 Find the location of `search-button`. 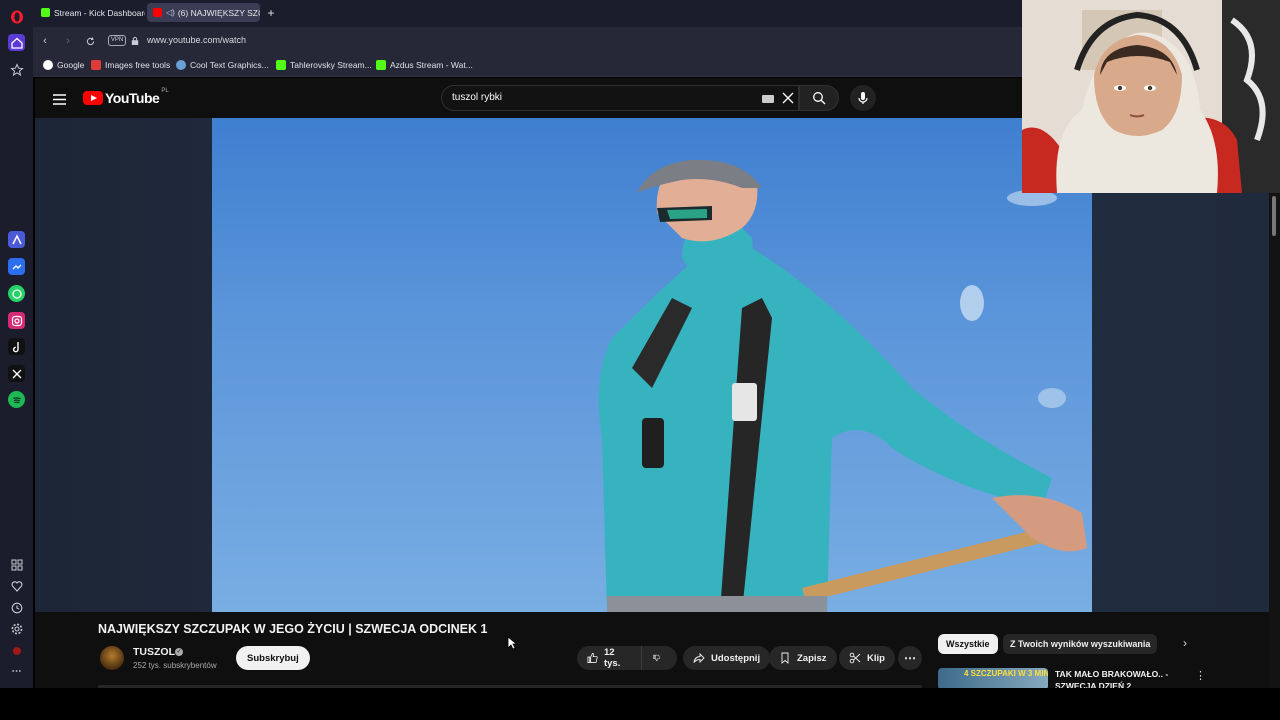

search-button is located at coordinates (819, 98).